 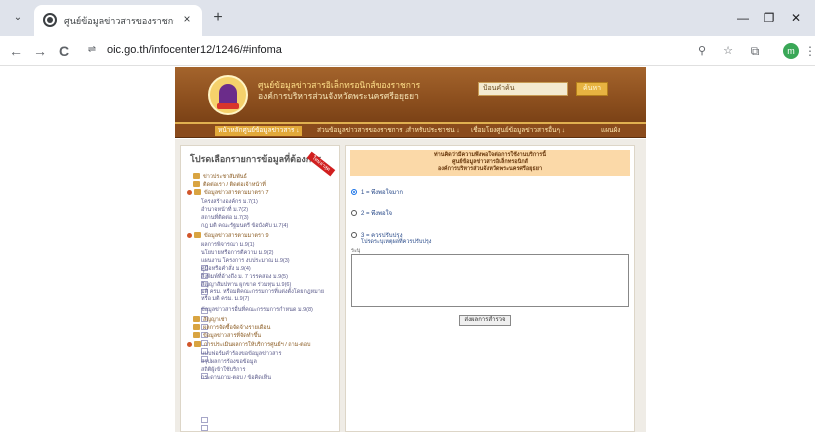 I want to click on tree-item-7-3: สถานที่ติดต่อ ม.7(3), so click(x=225, y=250).